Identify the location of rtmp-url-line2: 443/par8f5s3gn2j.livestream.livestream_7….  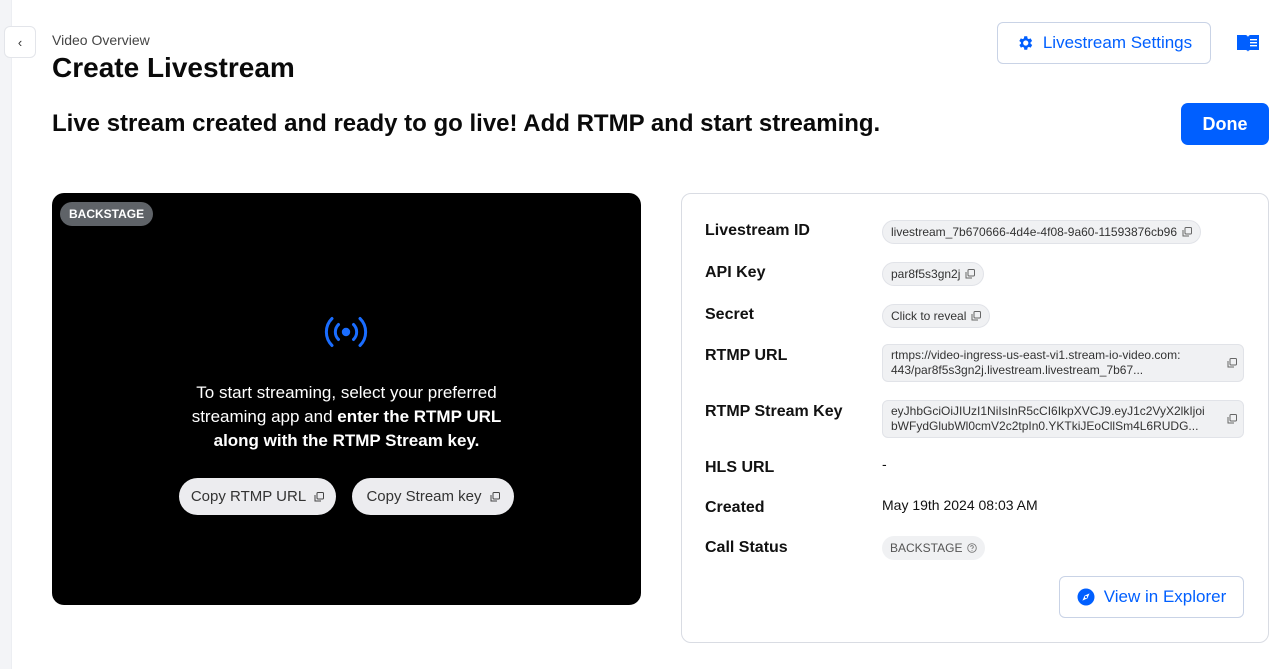
(1017, 370).